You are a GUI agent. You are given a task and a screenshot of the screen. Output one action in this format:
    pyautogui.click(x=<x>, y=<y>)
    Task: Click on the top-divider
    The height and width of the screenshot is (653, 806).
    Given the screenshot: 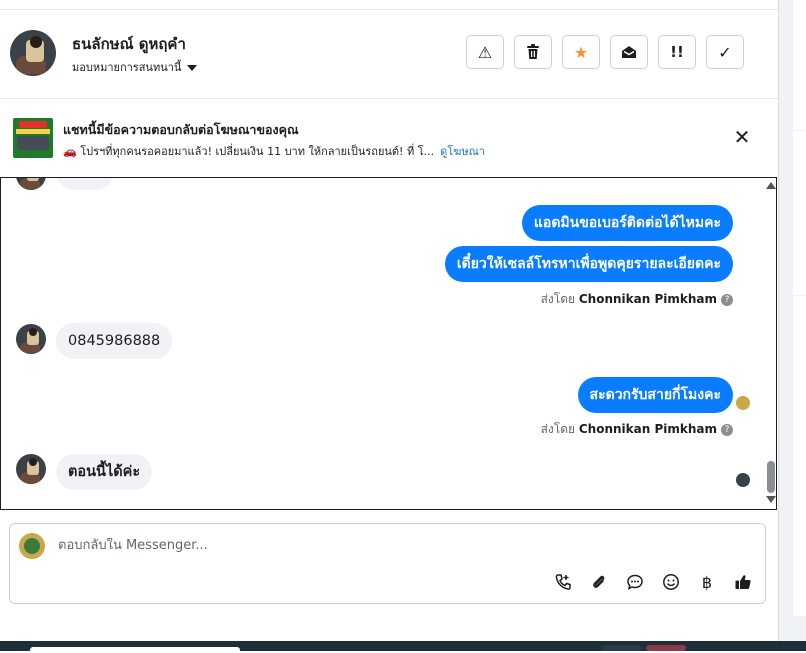 What is the action you would take?
    pyautogui.click(x=389, y=5)
    